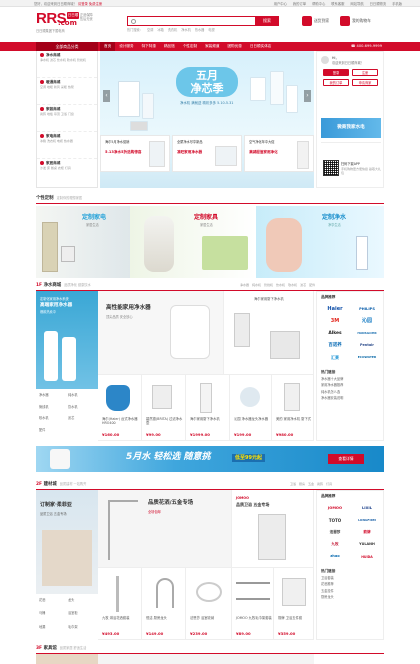  I want to click on floor2-link: 马桶, so click(52, 616).